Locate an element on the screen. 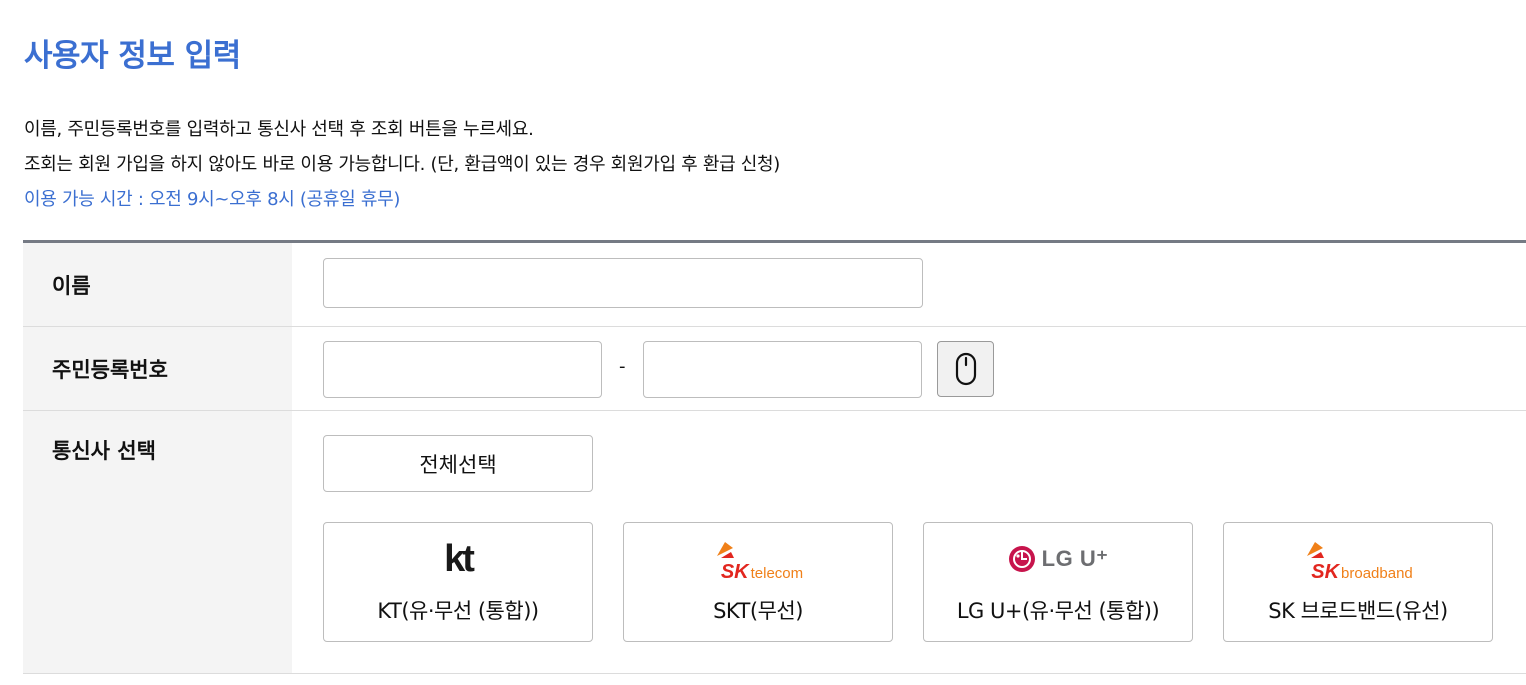  sk-telecom-logo-icon: SK telecom is located at coordinates (758, 559).